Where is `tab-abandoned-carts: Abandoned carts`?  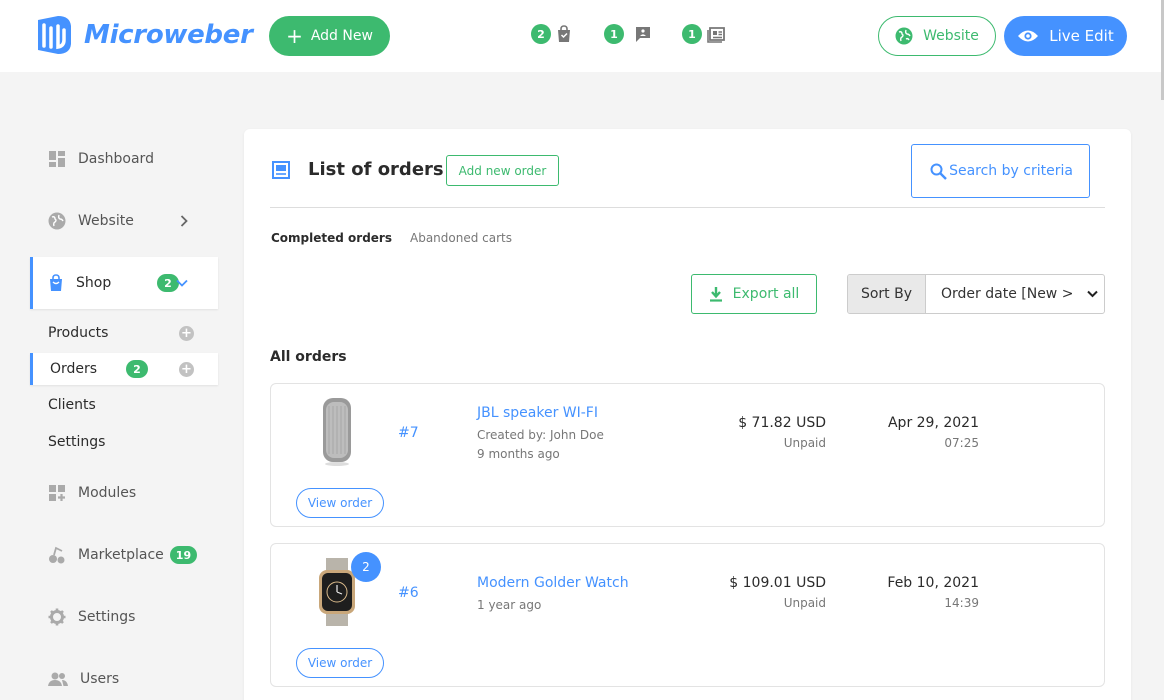 tab-abandoned-carts: Abandoned carts is located at coordinates (461, 238).